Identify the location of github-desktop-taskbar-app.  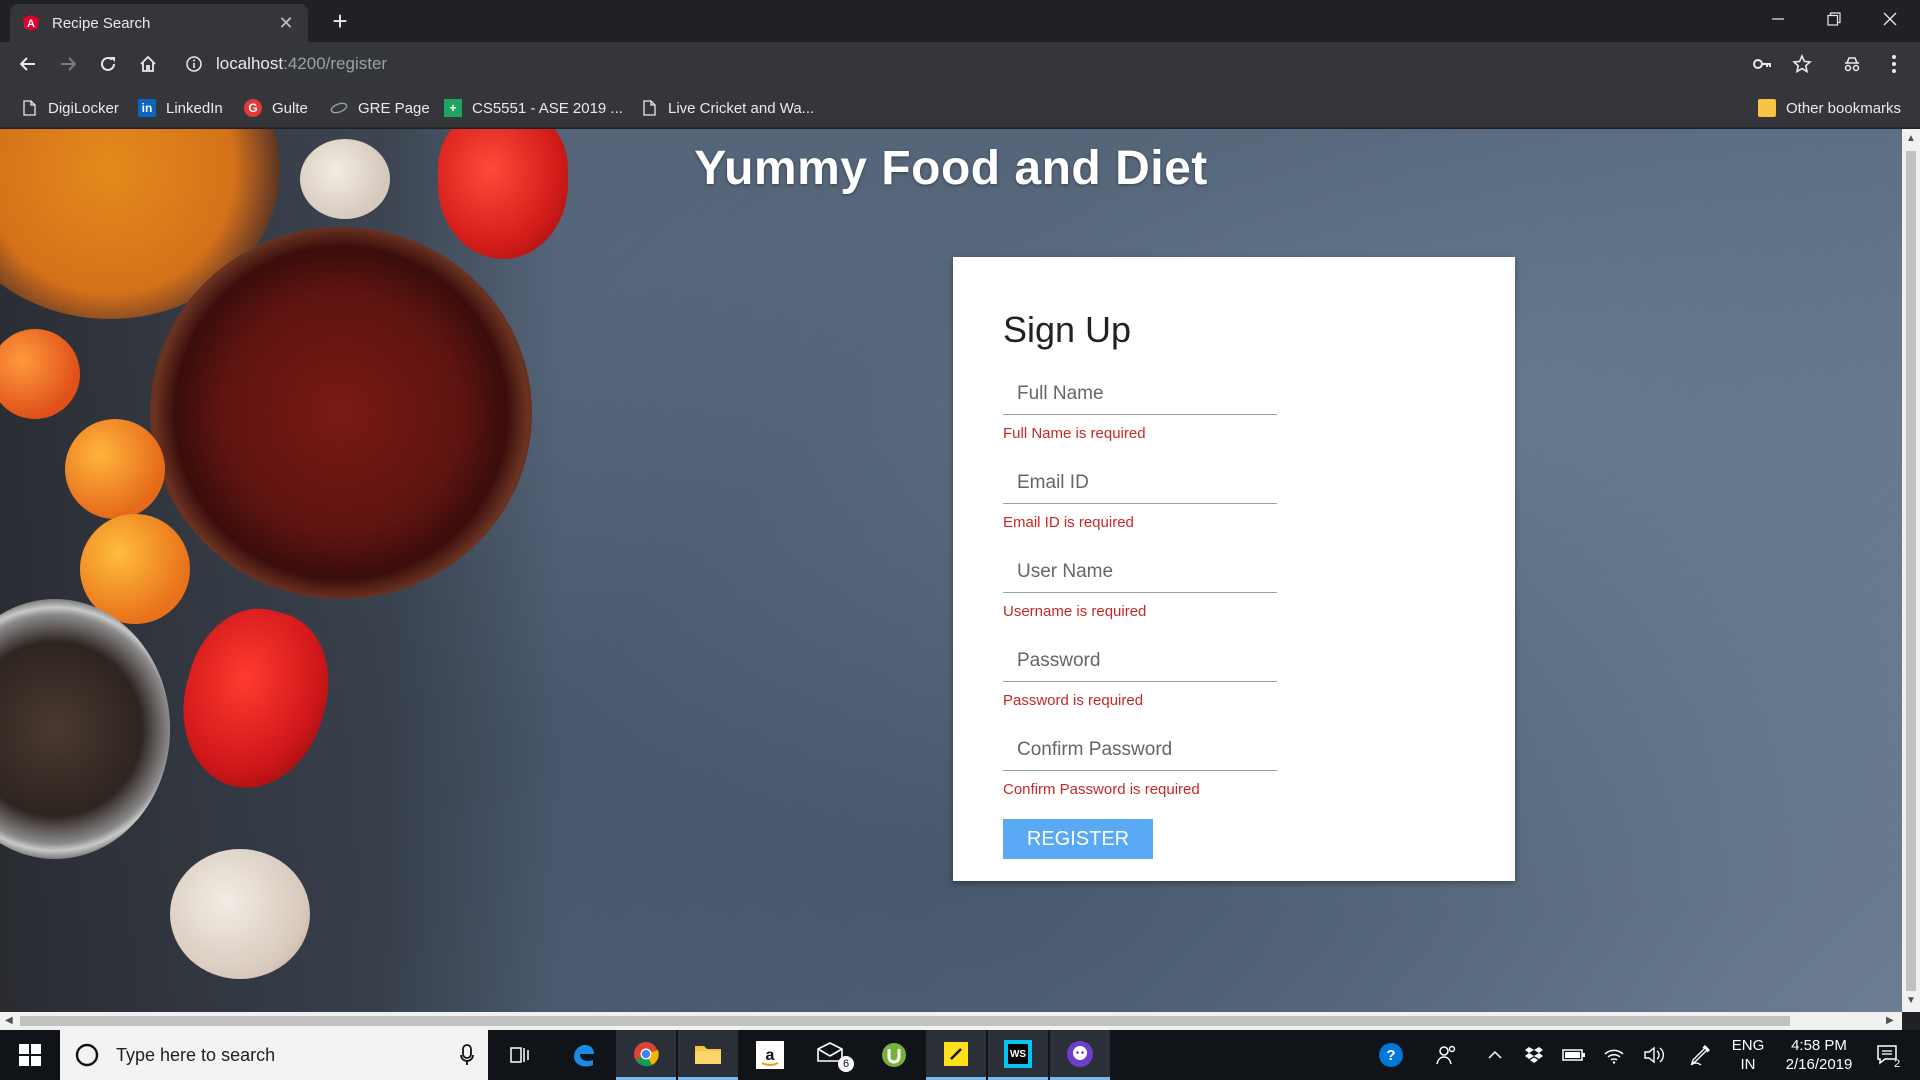
(1080, 1055).